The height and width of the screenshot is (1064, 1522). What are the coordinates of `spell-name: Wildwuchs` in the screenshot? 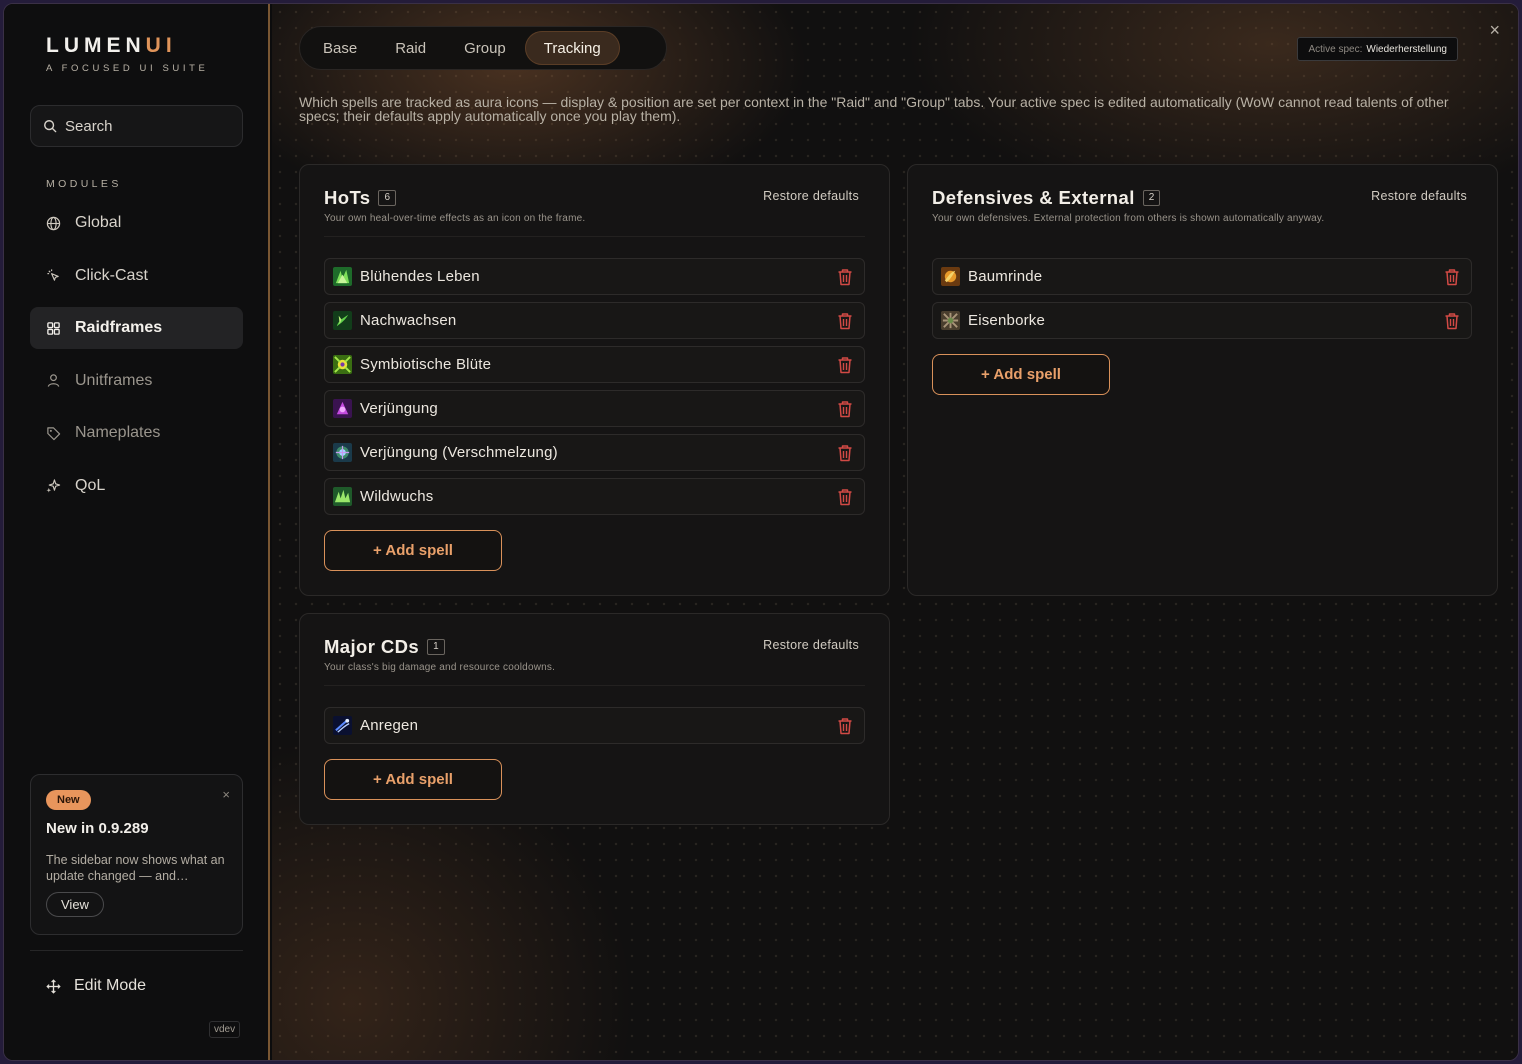 It's located at (397, 496).